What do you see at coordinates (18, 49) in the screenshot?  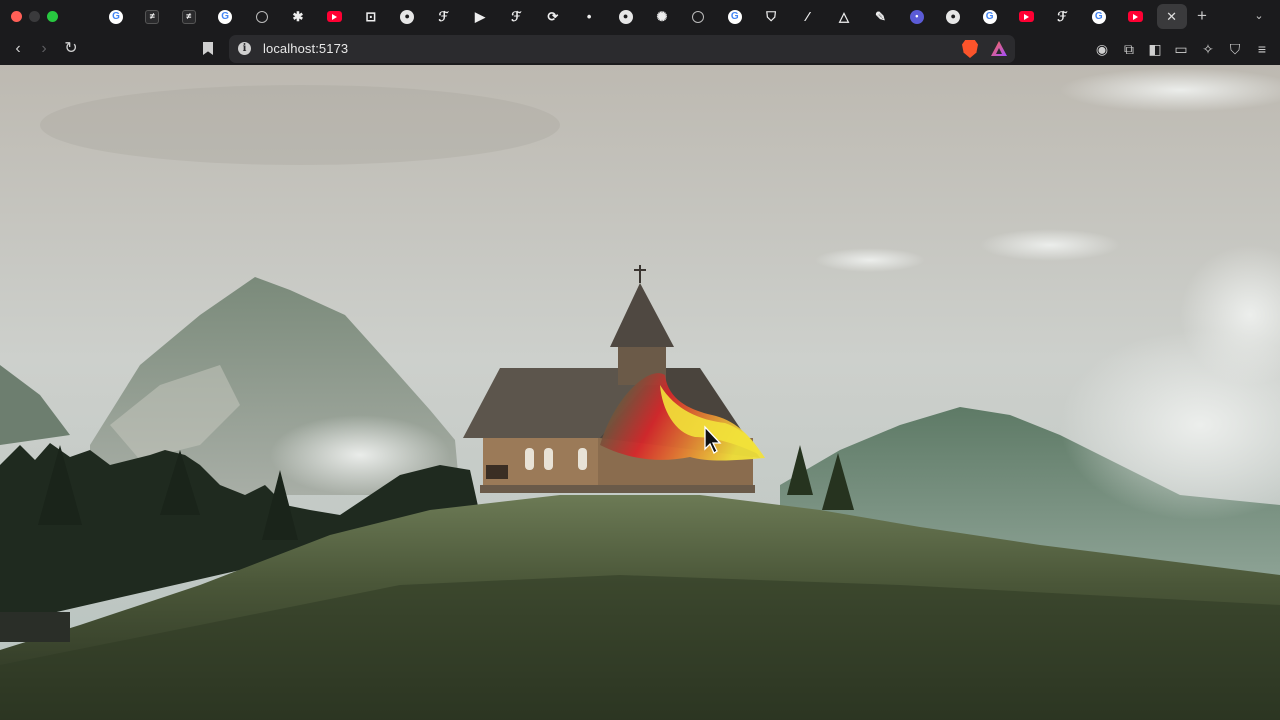 I see `back-button: ‹` at bounding box center [18, 49].